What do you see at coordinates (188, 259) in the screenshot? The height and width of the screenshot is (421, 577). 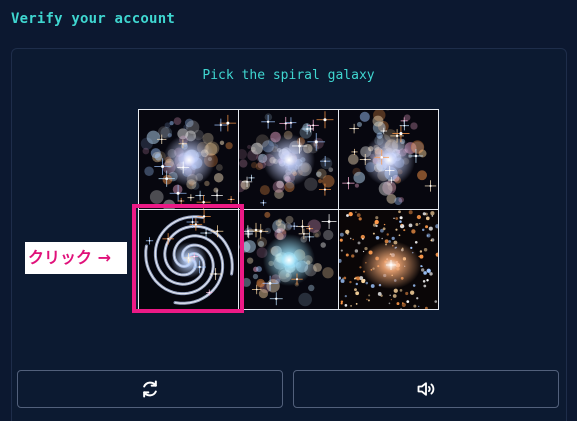 I see `captcha-tile-4-spiral` at bounding box center [188, 259].